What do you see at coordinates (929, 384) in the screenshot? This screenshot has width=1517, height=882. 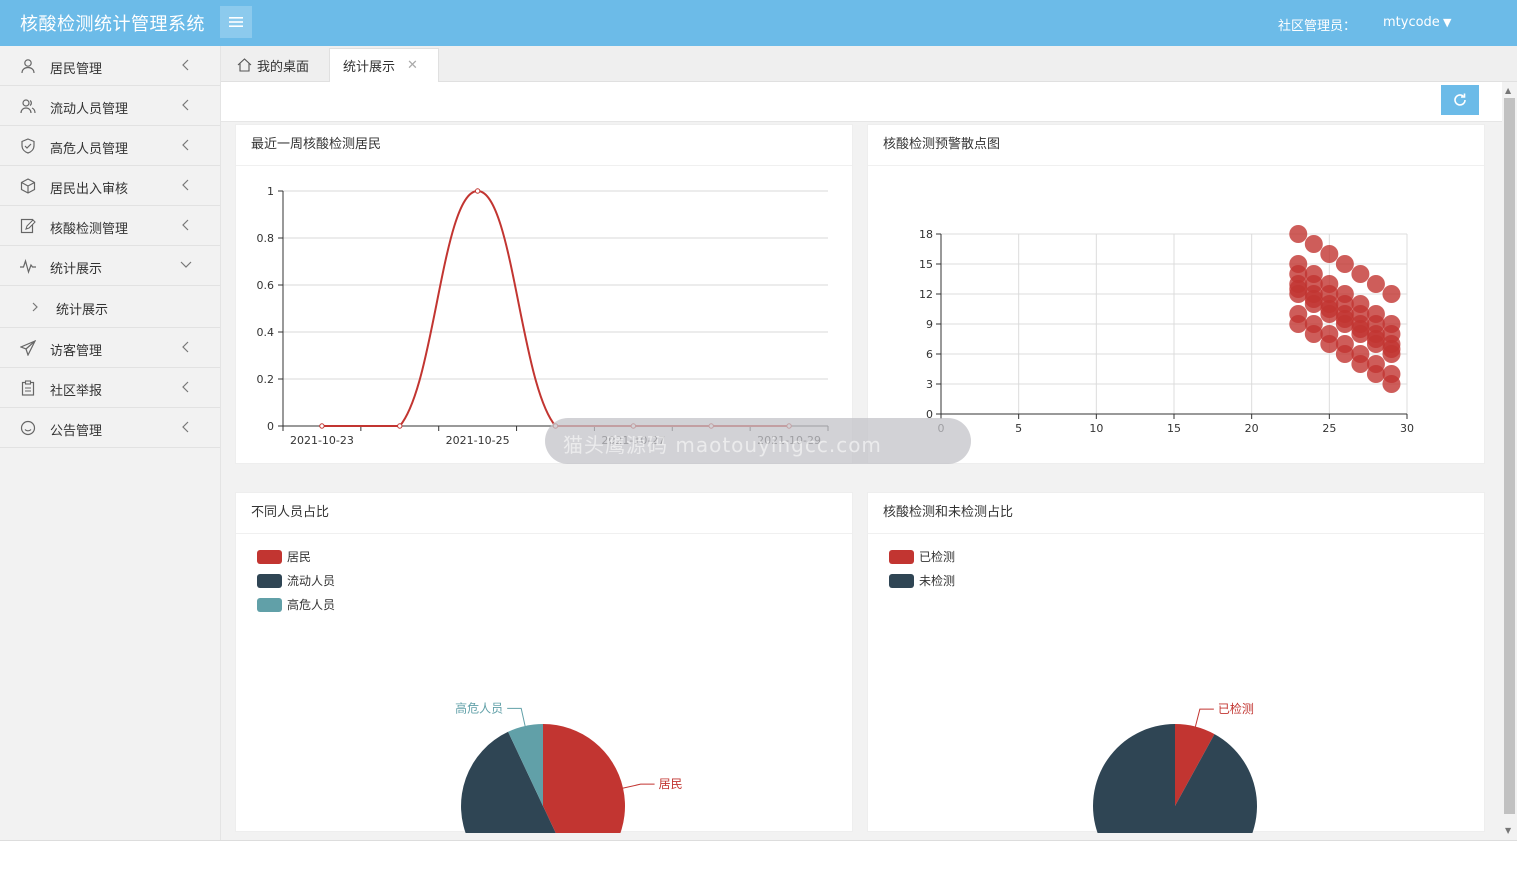 I see `y-tick-label: 3` at bounding box center [929, 384].